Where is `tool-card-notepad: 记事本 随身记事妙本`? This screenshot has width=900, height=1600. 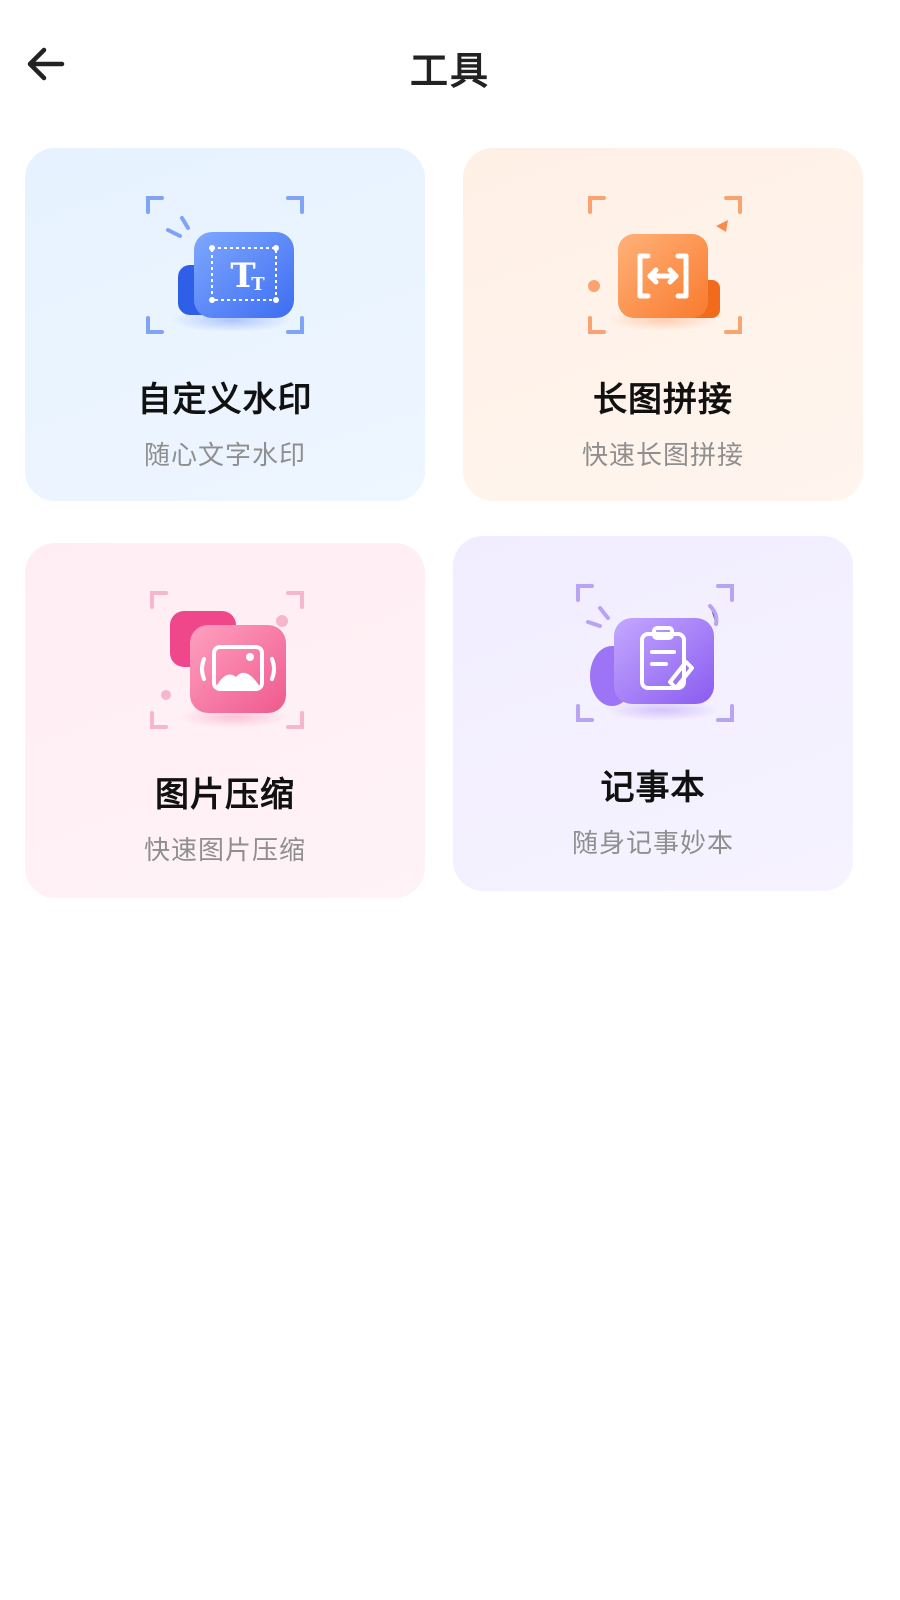
tool-card-notepad: 记事本 随身记事妙本 is located at coordinates (653, 713).